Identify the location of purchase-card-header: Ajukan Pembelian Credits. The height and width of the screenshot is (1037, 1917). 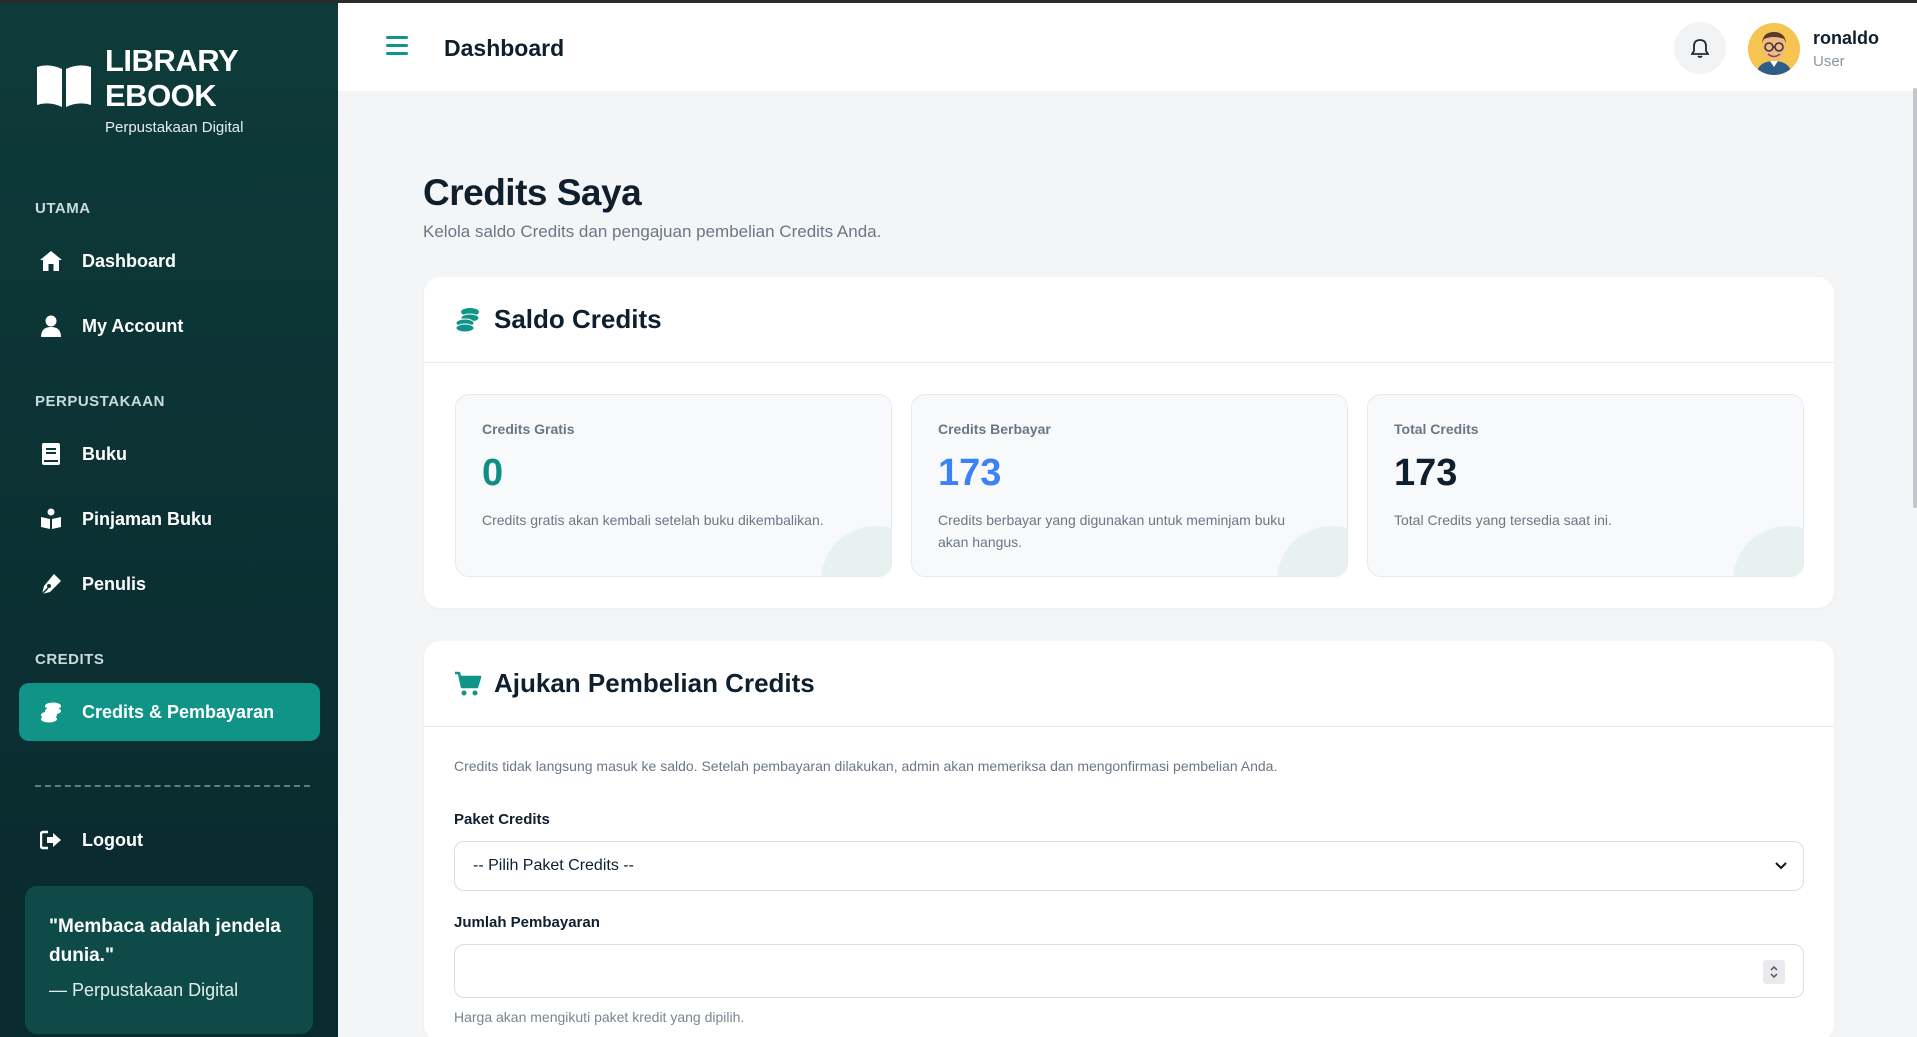
(1129, 684).